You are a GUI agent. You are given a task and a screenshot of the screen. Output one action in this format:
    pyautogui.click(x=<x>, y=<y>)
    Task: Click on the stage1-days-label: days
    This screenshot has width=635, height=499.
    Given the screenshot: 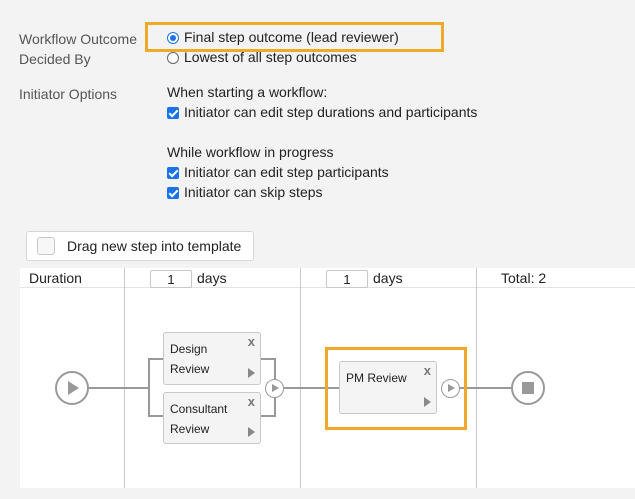 What is the action you would take?
    pyautogui.click(x=212, y=278)
    